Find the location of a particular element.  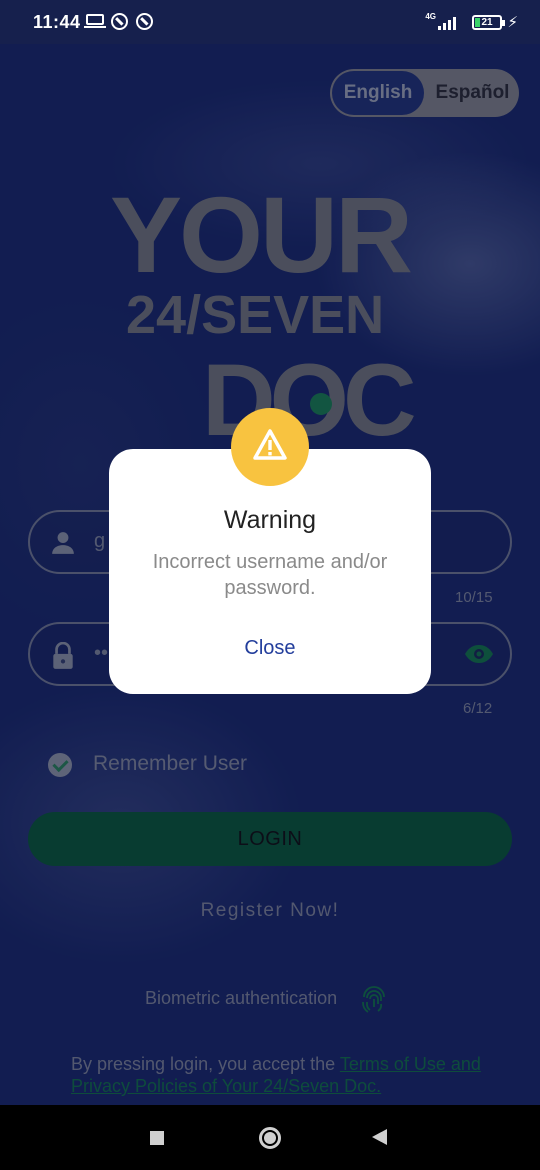

status-time: 11:44 is located at coordinates (57, 22).